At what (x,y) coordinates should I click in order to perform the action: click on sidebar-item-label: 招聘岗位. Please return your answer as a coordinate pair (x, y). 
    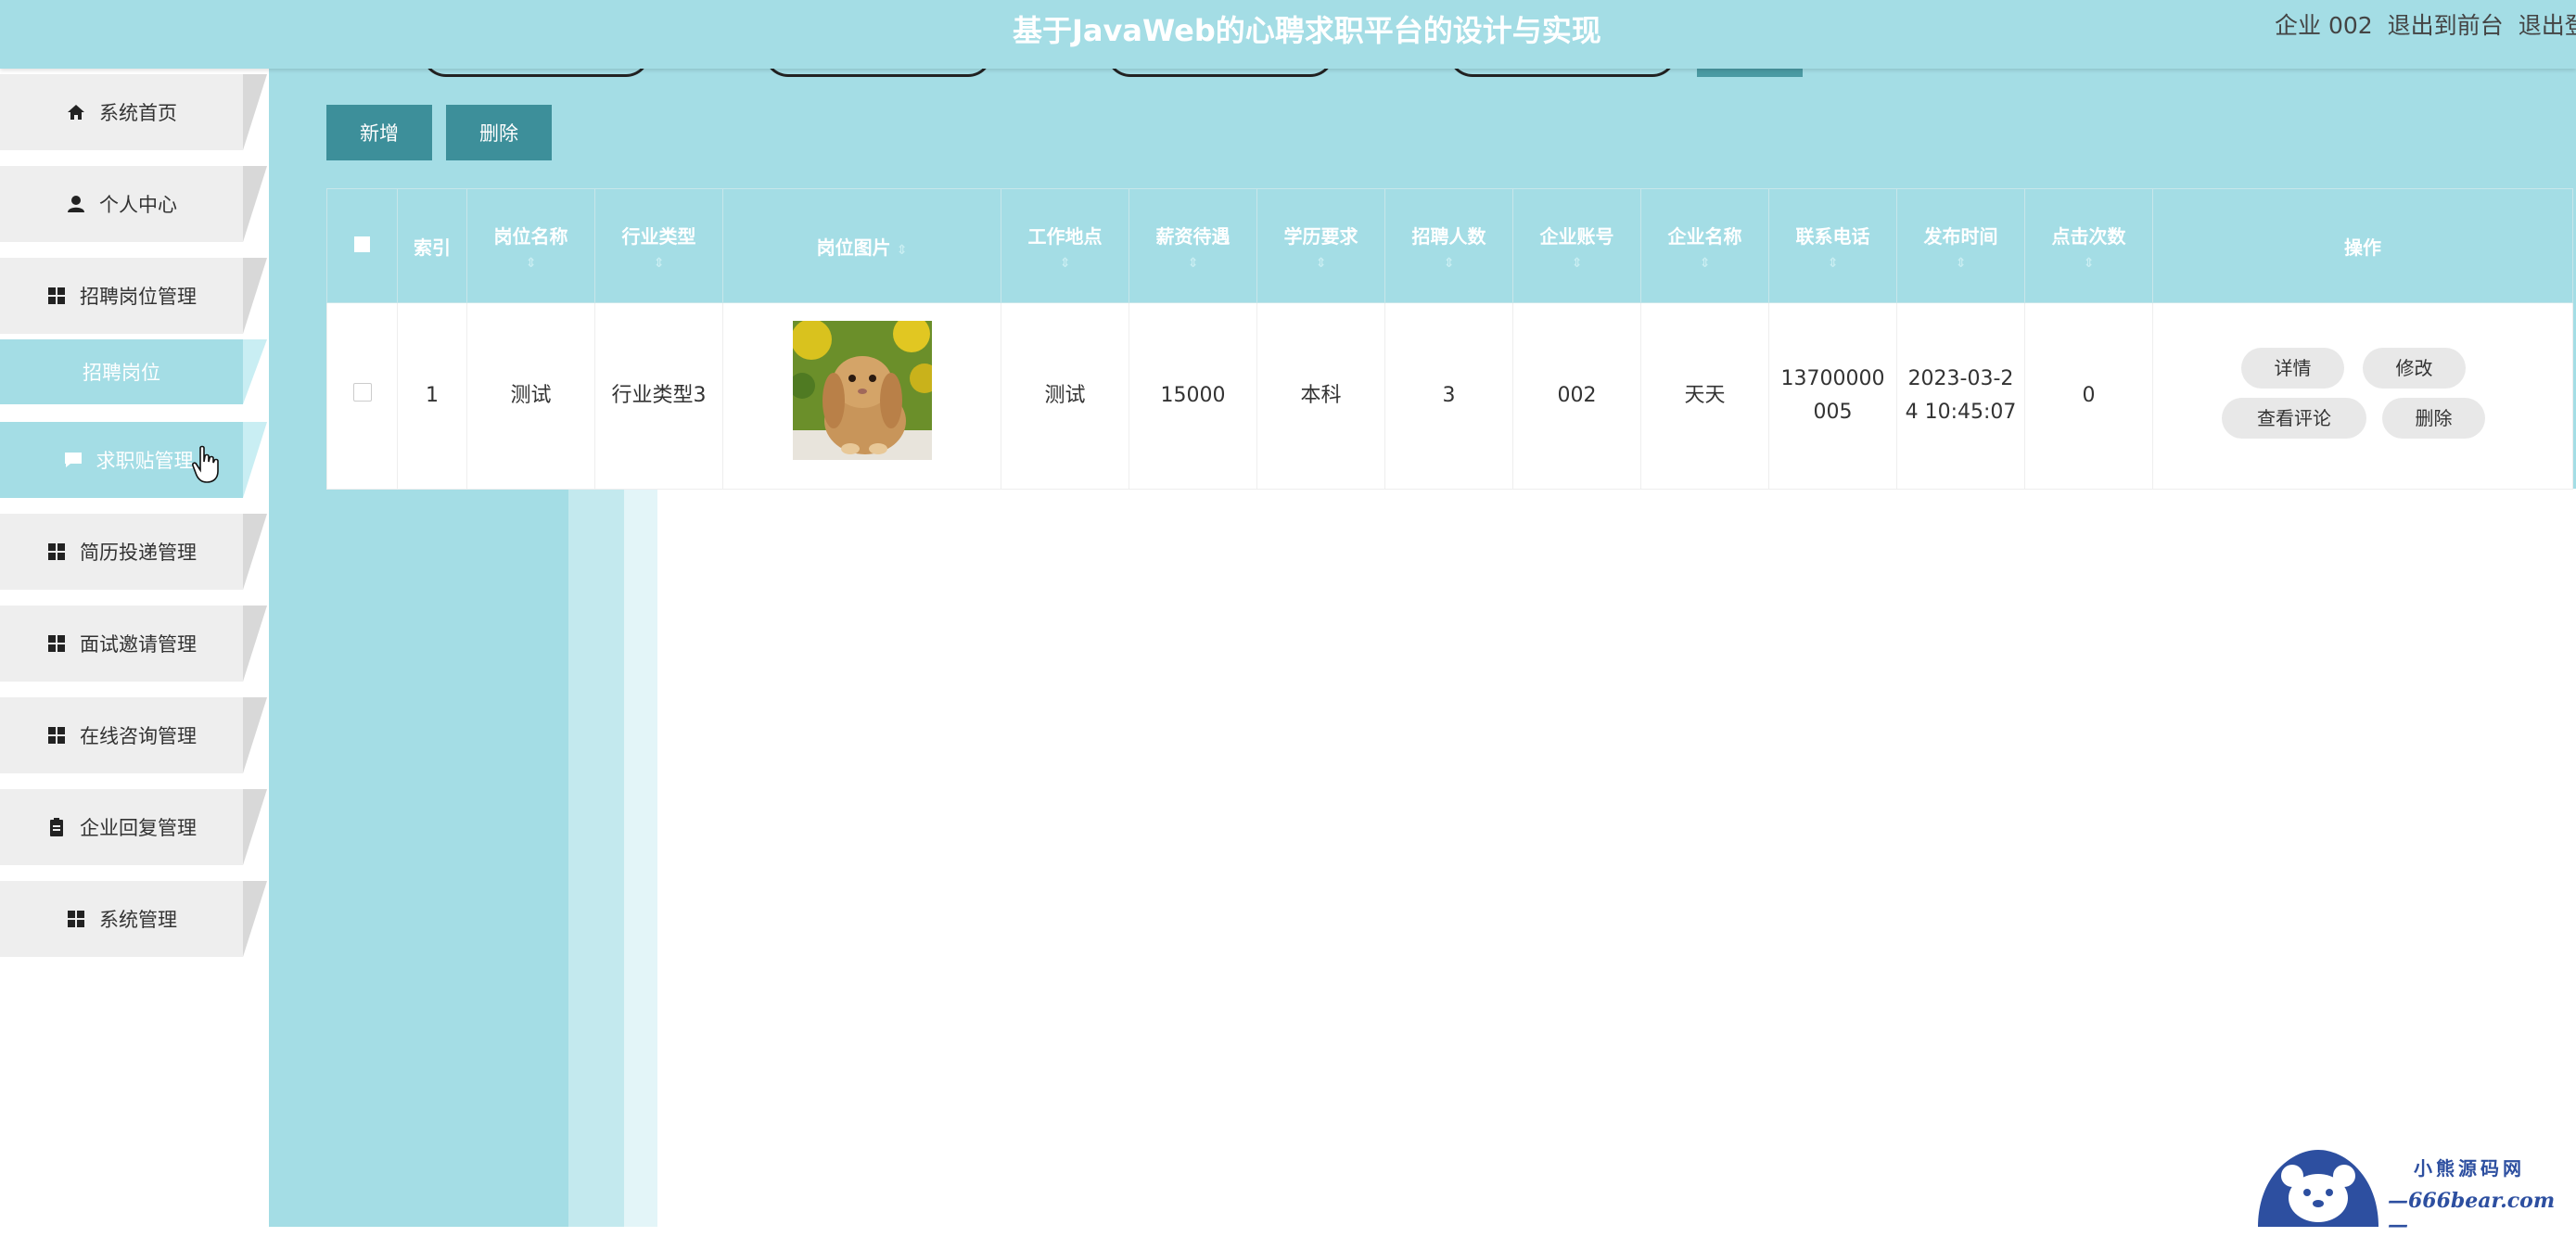
    Looking at the image, I should click on (121, 373).